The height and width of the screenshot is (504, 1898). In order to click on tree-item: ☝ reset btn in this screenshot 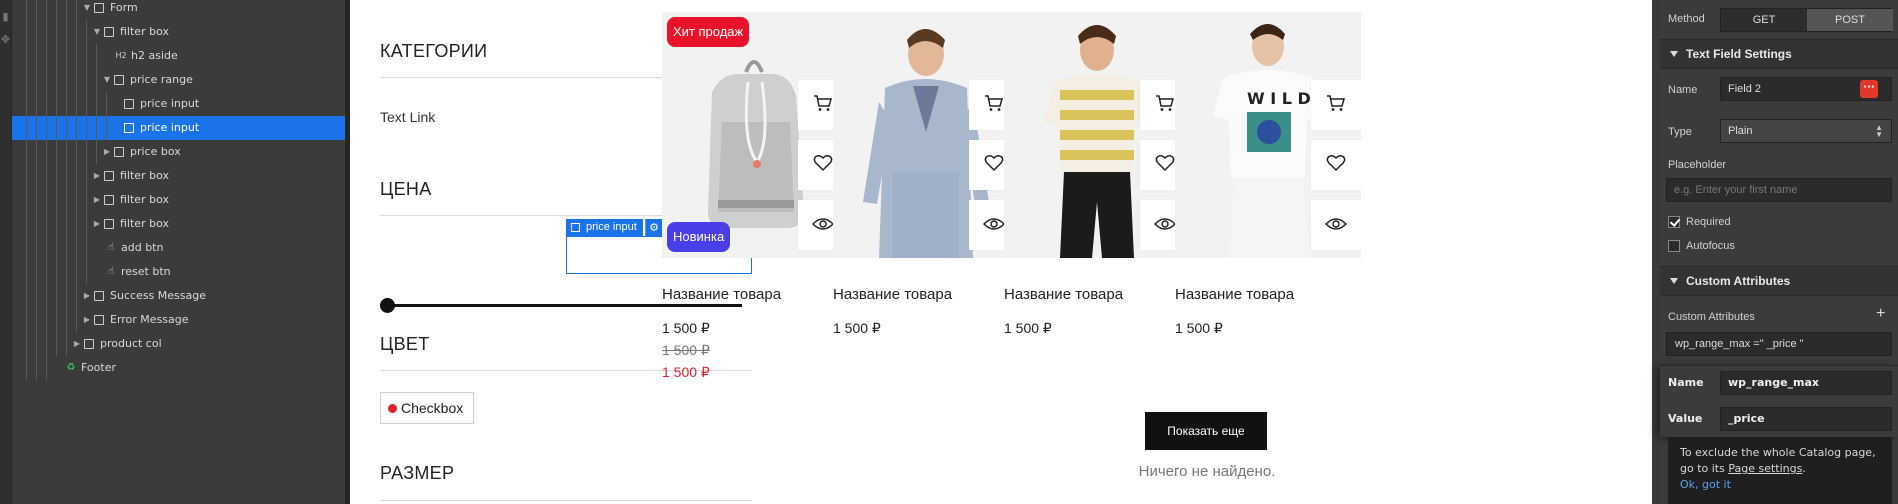, I will do `click(178, 272)`.